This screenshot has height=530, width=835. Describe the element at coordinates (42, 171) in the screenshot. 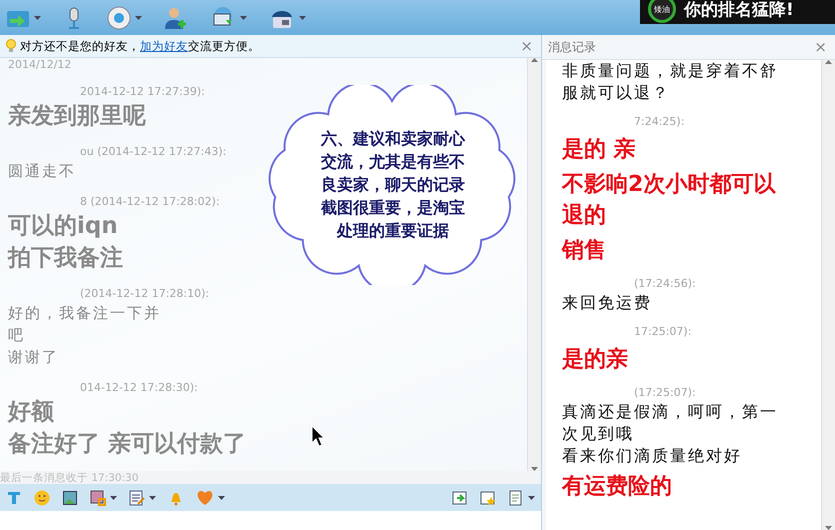

I see `message-text: 圆通走不` at that location.